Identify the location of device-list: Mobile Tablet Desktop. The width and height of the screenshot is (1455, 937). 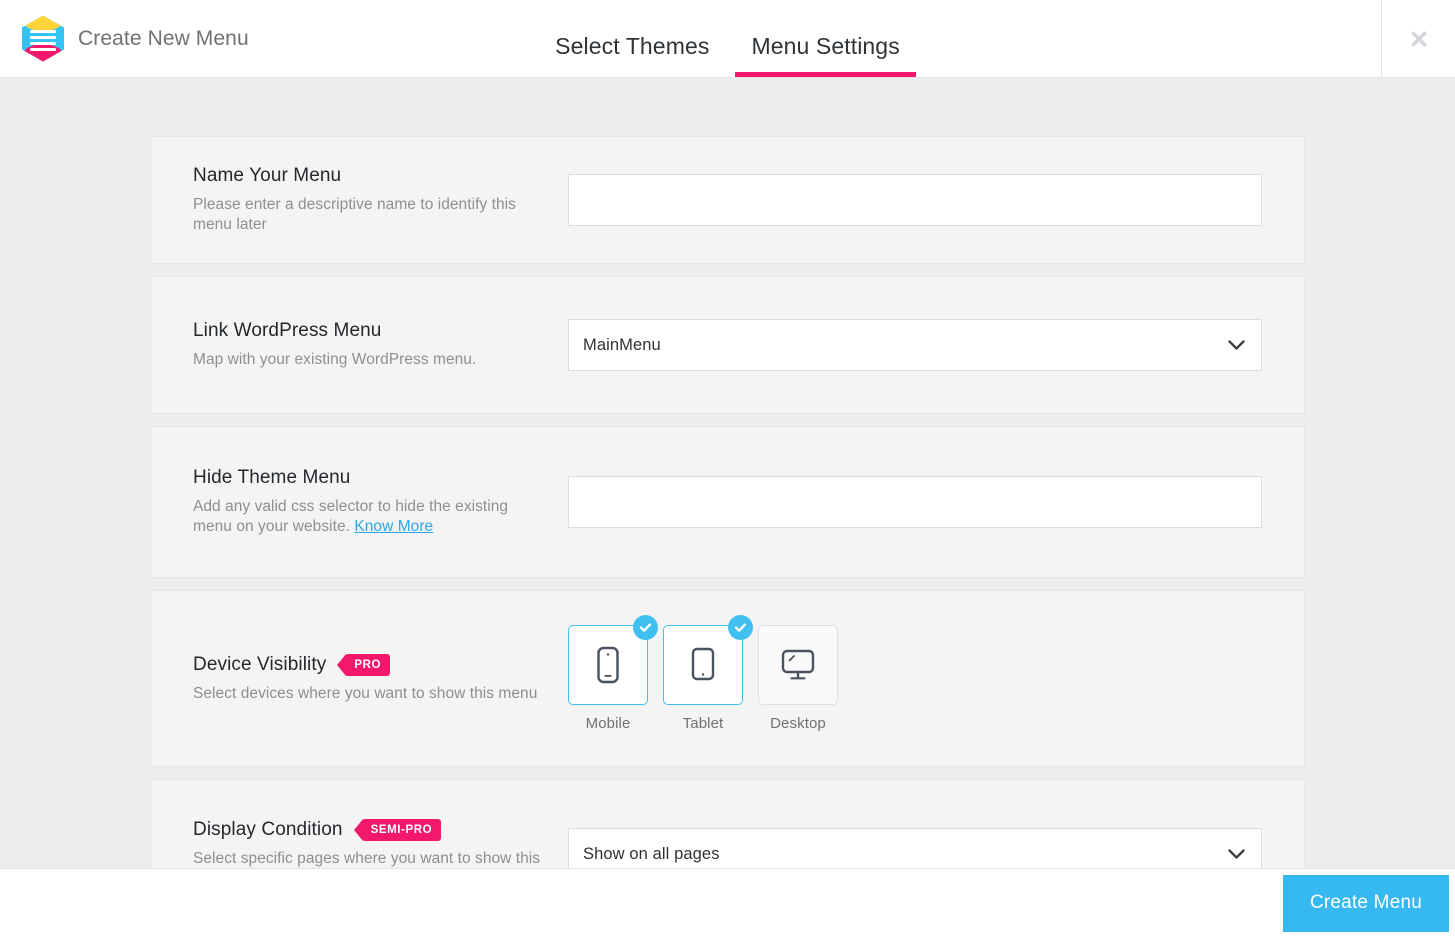
(703, 673).